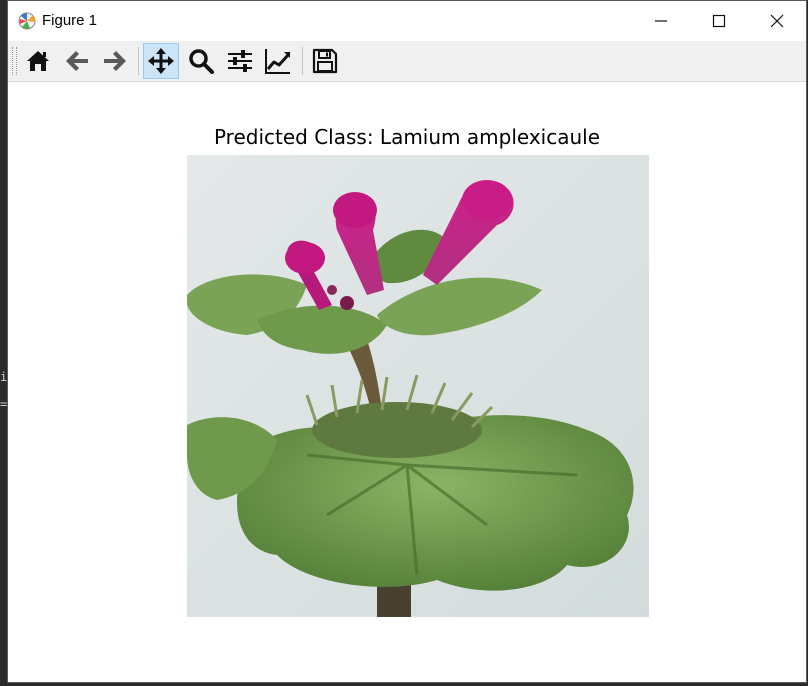  I want to click on minimize-button, so click(661, 21).